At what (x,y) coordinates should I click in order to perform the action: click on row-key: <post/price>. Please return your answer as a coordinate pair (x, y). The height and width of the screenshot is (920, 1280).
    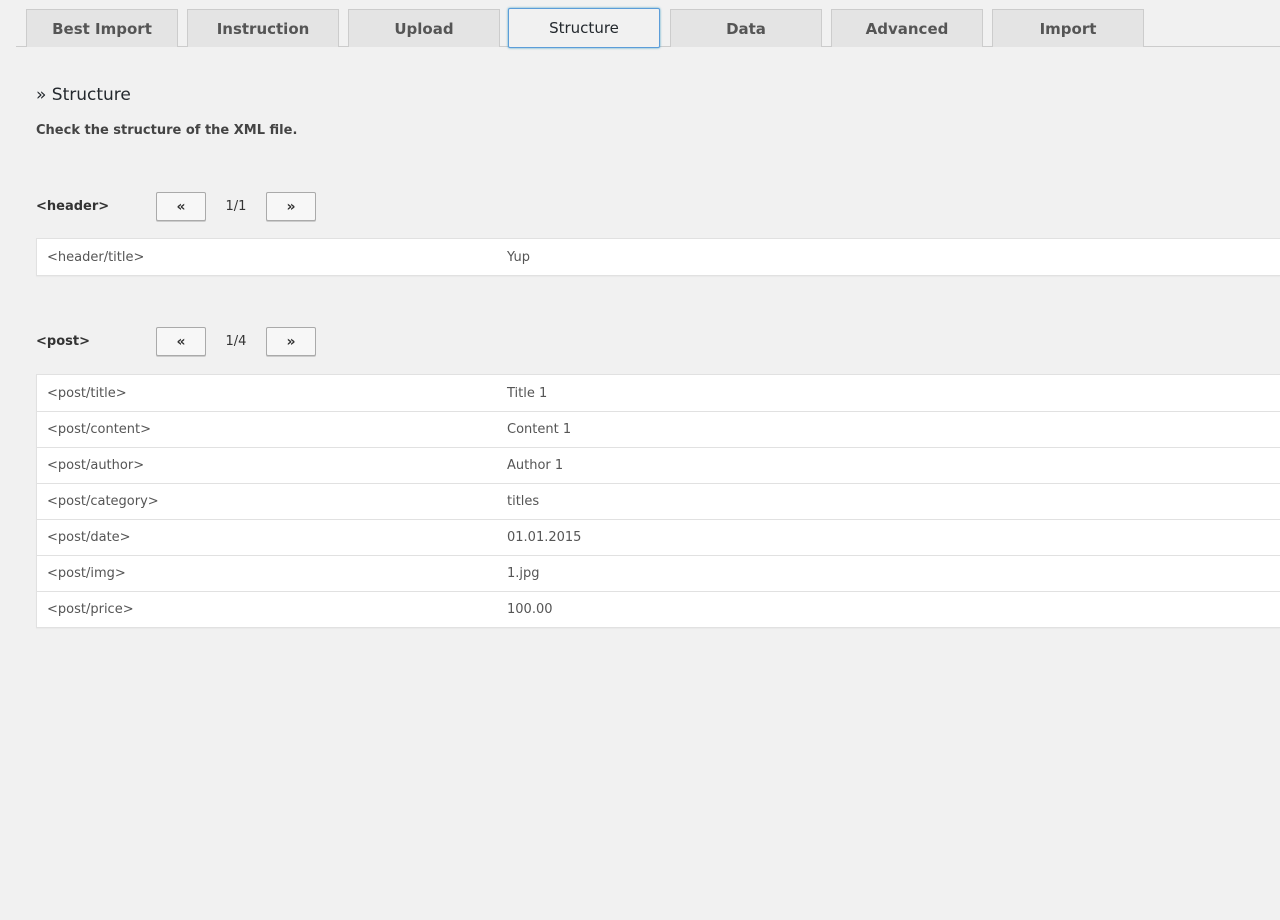
    Looking at the image, I should click on (90, 609).